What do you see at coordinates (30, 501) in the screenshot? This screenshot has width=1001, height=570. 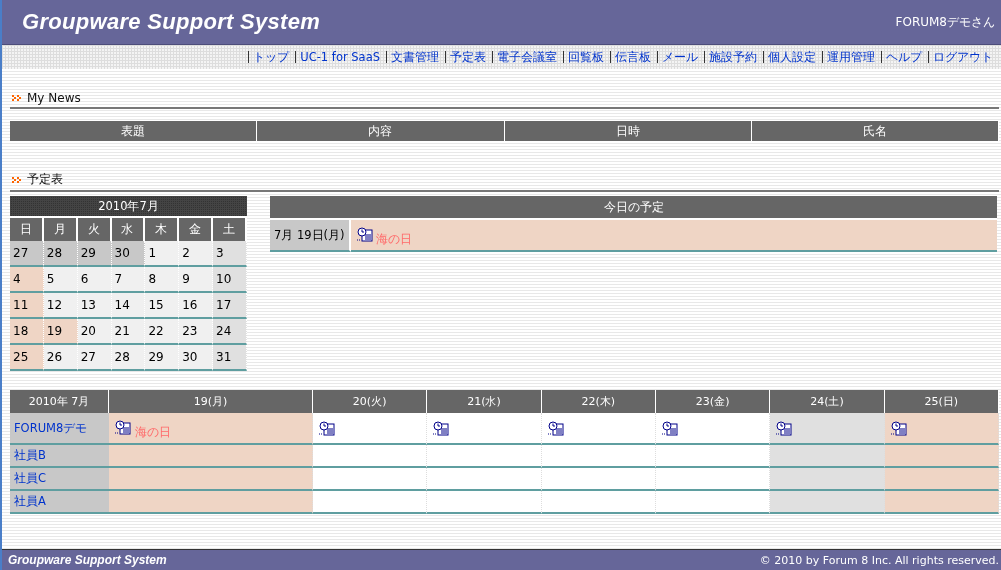 I see `member-name: 社員A` at bounding box center [30, 501].